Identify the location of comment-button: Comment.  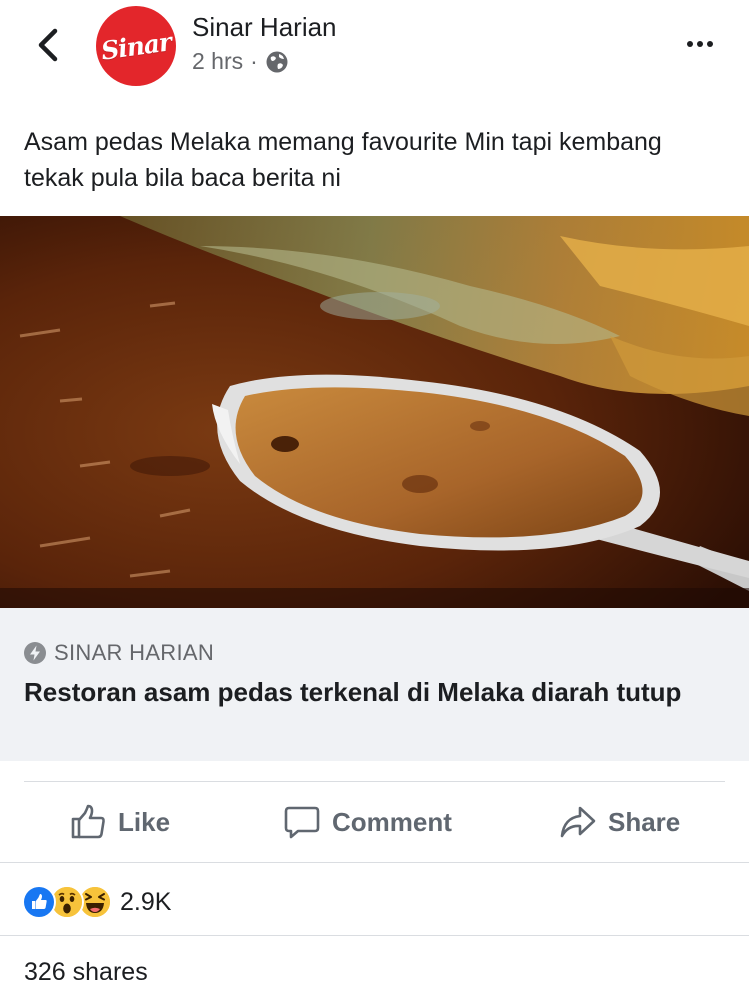
(368, 822).